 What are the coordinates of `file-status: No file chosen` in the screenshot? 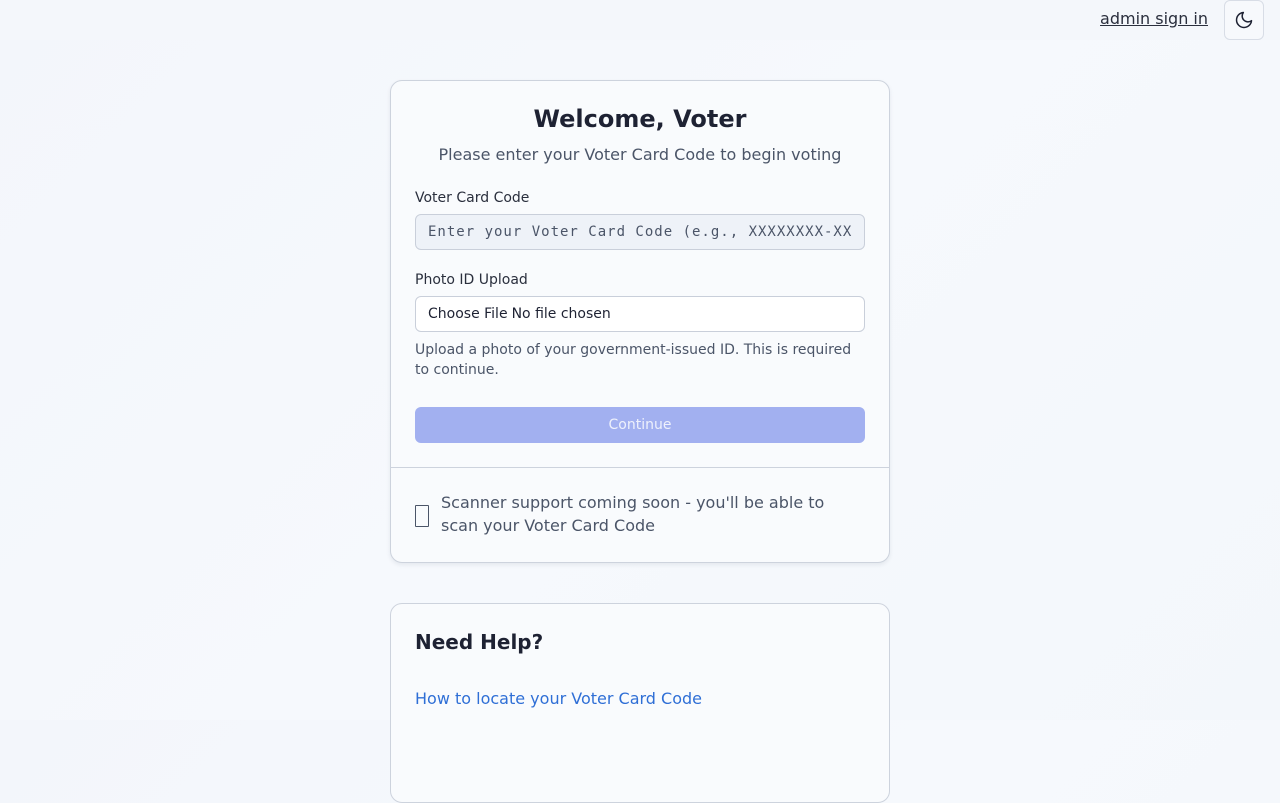 It's located at (561, 314).